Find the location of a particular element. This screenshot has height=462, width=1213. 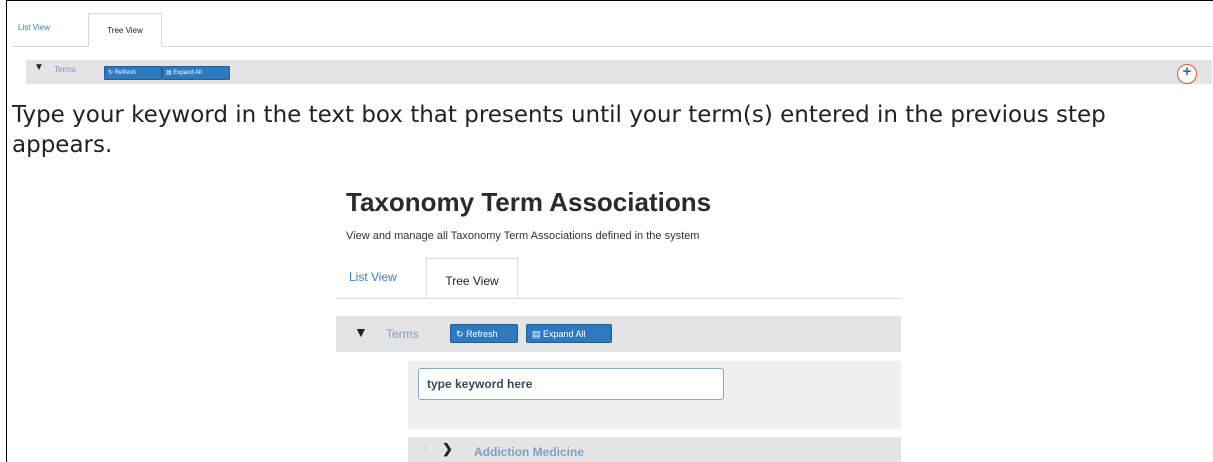

page-title: Taxonomy Term Associations is located at coordinates (529, 202).